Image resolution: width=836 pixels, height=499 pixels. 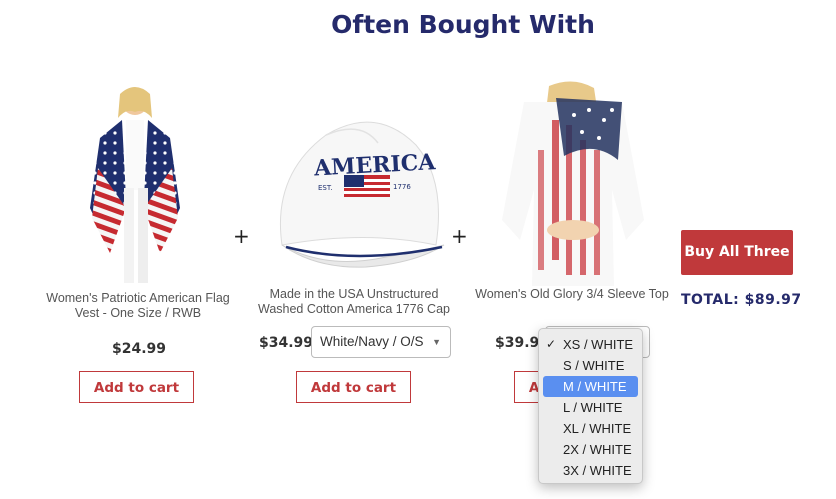 What do you see at coordinates (372, 341) in the screenshot?
I see `variant-select-cap-value: White/Navy / O/S` at bounding box center [372, 341].